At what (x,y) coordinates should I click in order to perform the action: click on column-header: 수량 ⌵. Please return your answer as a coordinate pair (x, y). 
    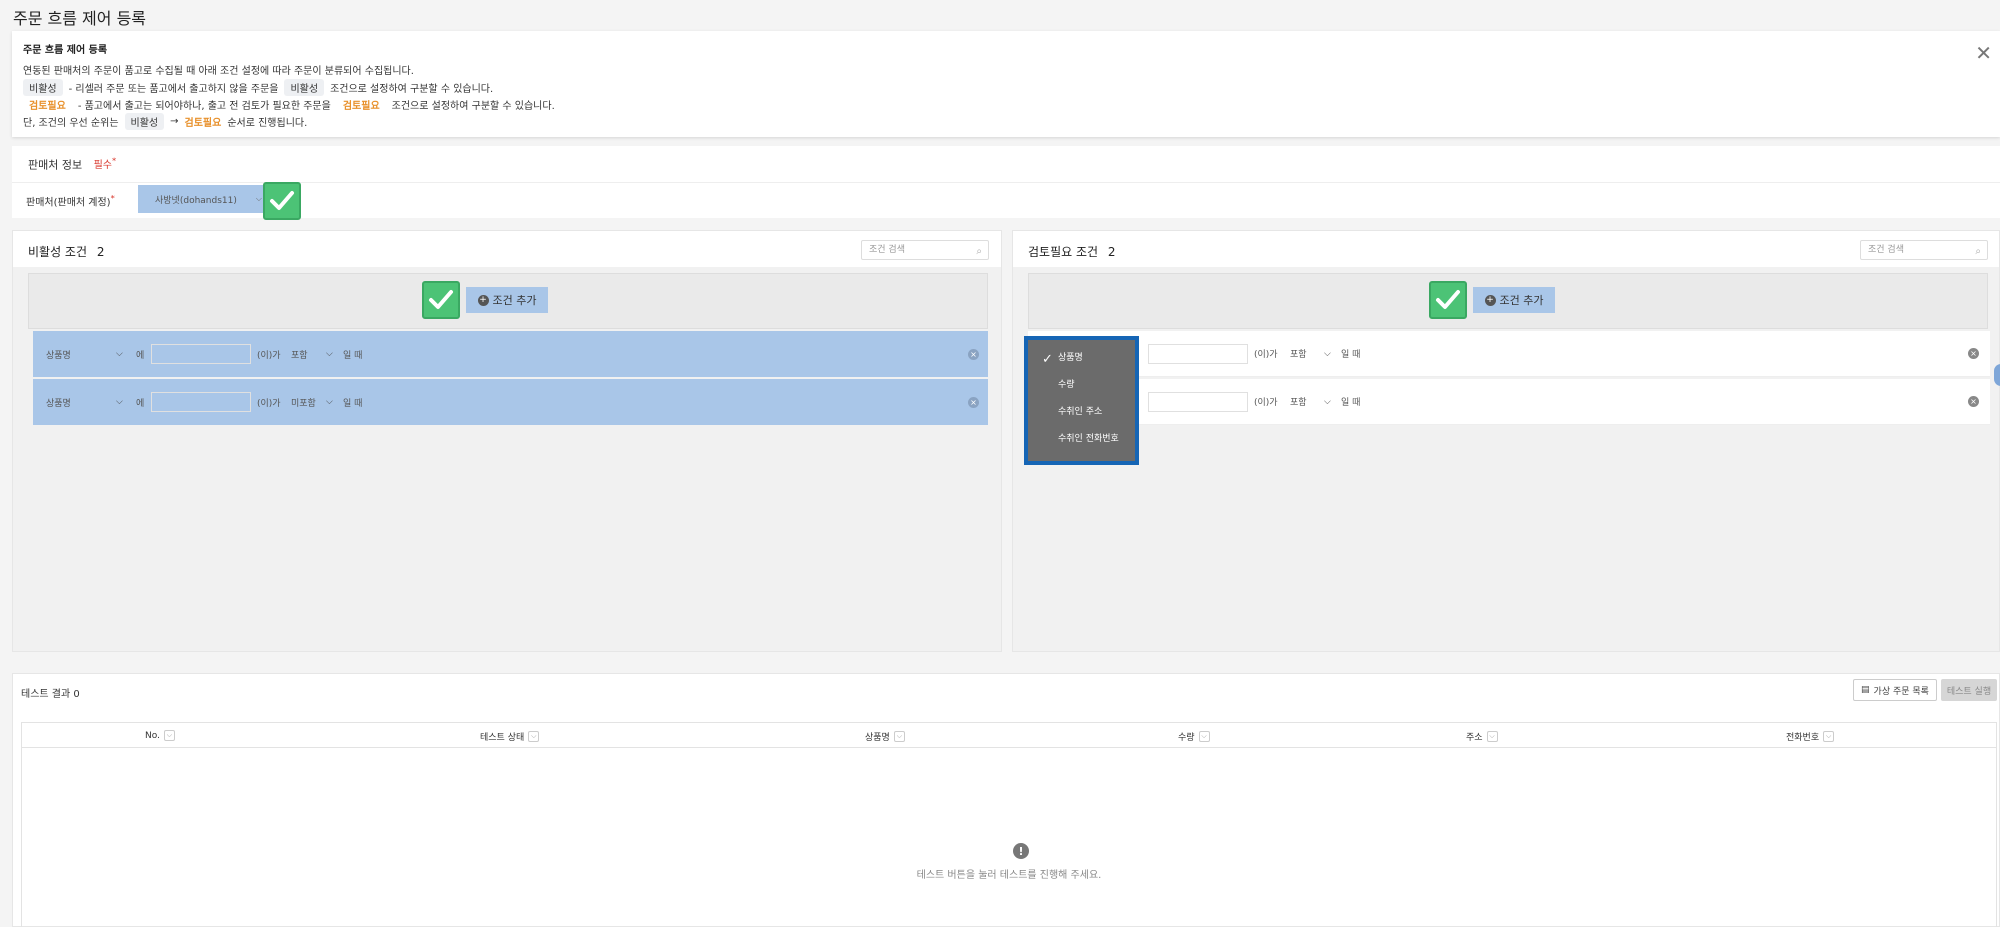
    Looking at the image, I should click on (1194, 736).